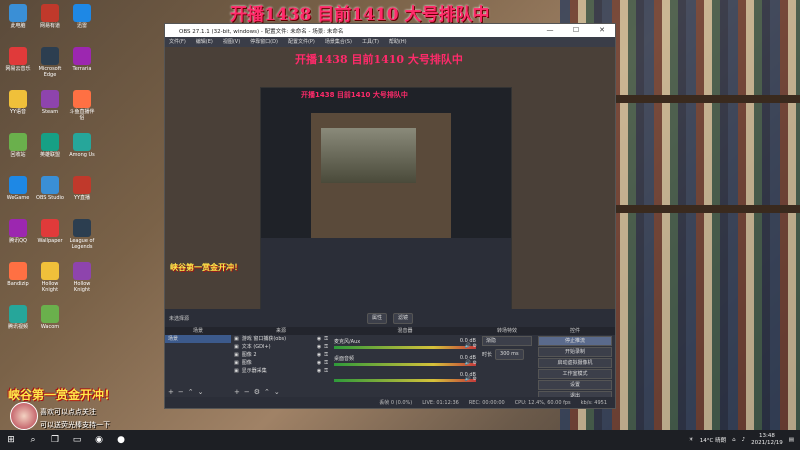 This screenshot has height=450, width=800. Describe the element at coordinates (281, 347) in the screenshot. I see `source-item: ▣ 文本 (GDI+) ◉ ⚿` at that location.